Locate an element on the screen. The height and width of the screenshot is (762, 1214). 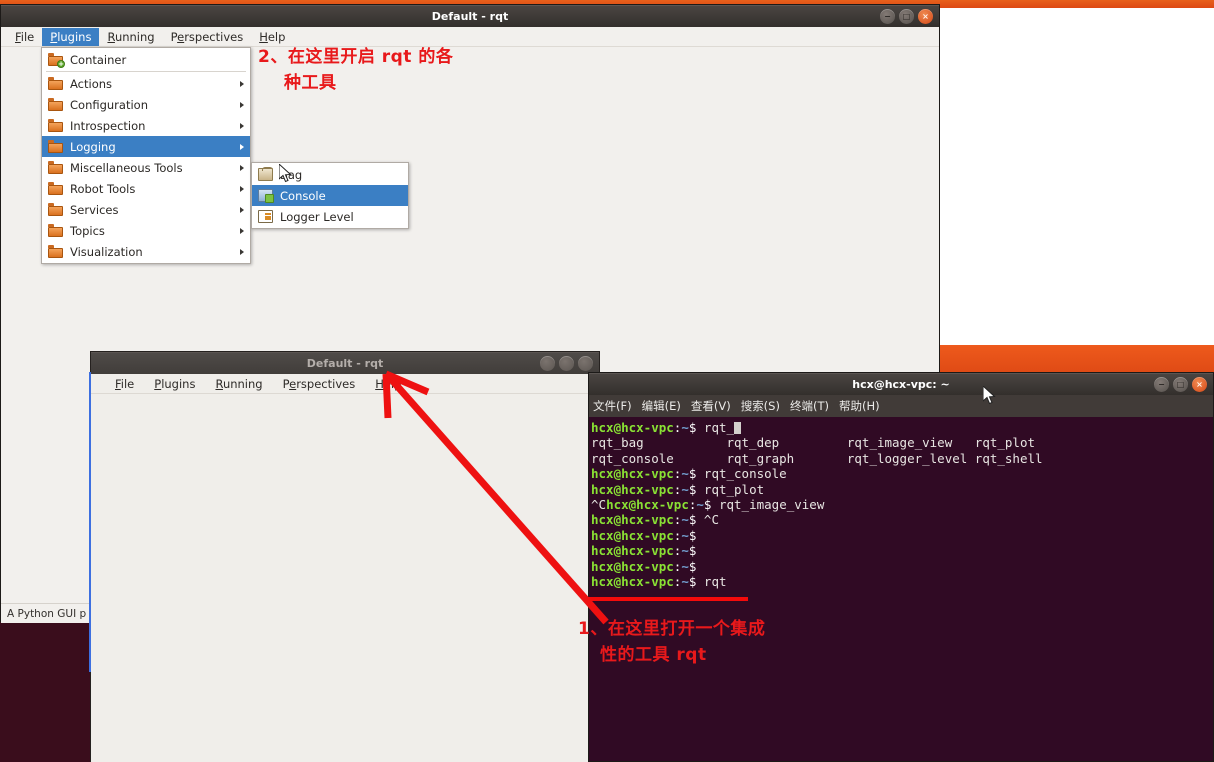
bag-icon is located at coordinates (265, 174).